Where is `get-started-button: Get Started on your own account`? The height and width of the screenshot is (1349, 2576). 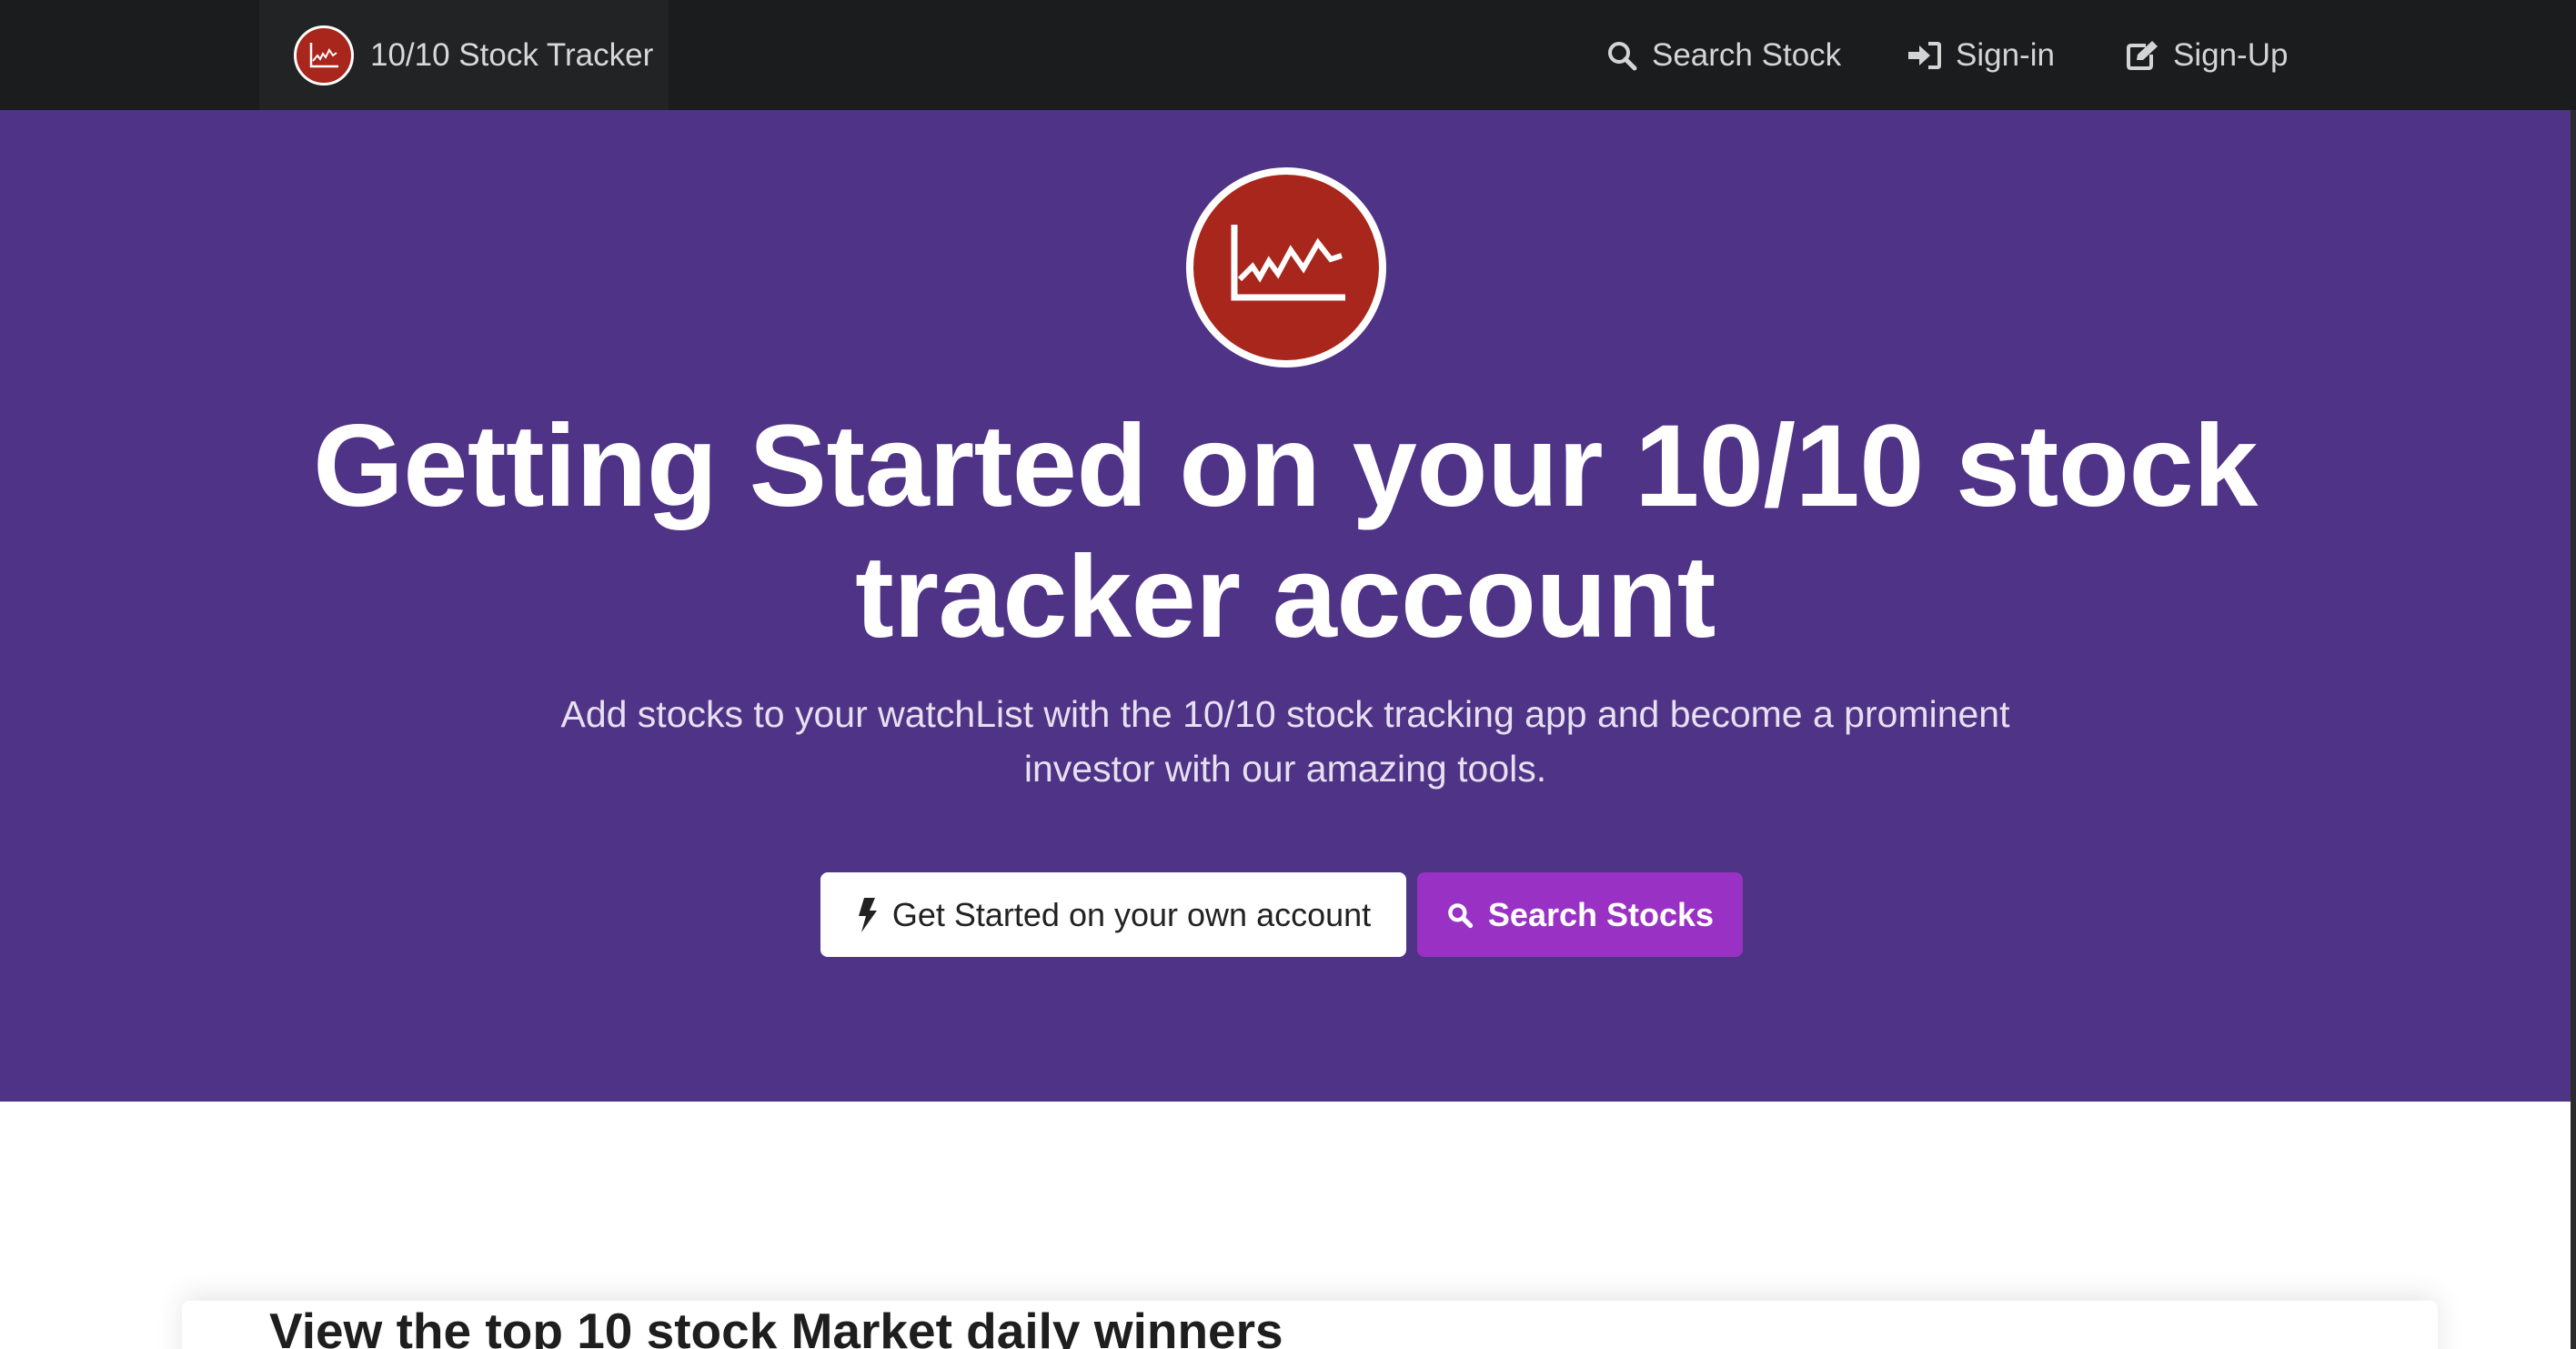
get-started-button: Get Started on your own account is located at coordinates (1113, 915).